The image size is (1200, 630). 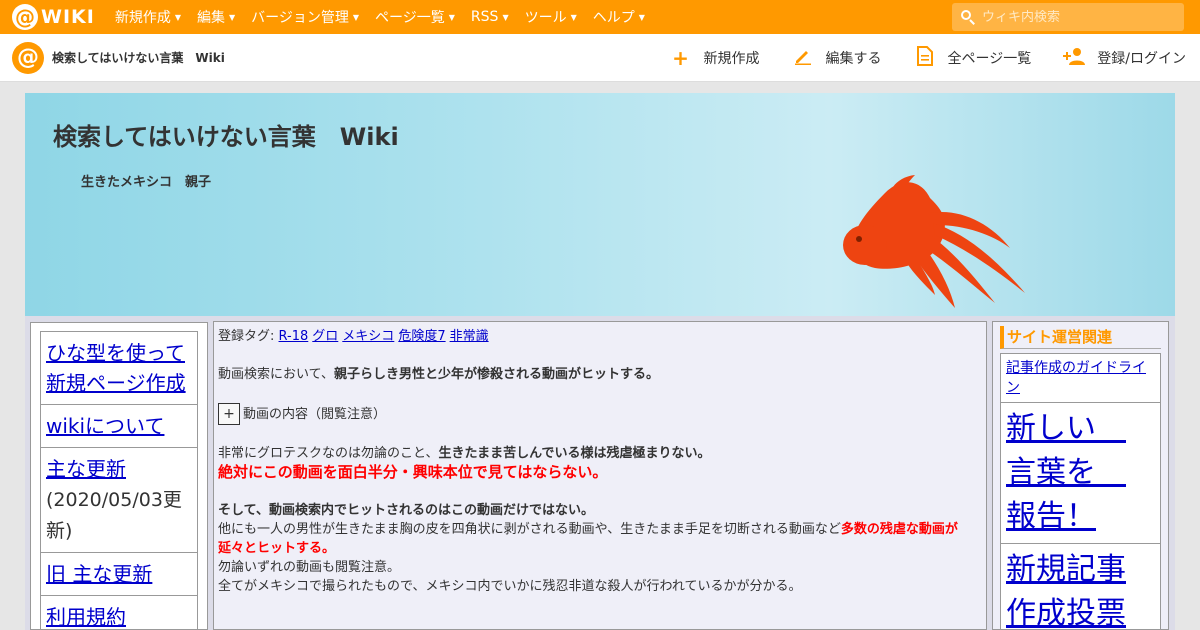 What do you see at coordinates (229, 414) in the screenshot?
I see `expand-toggle-button: +` at bounding box center [229, 414].